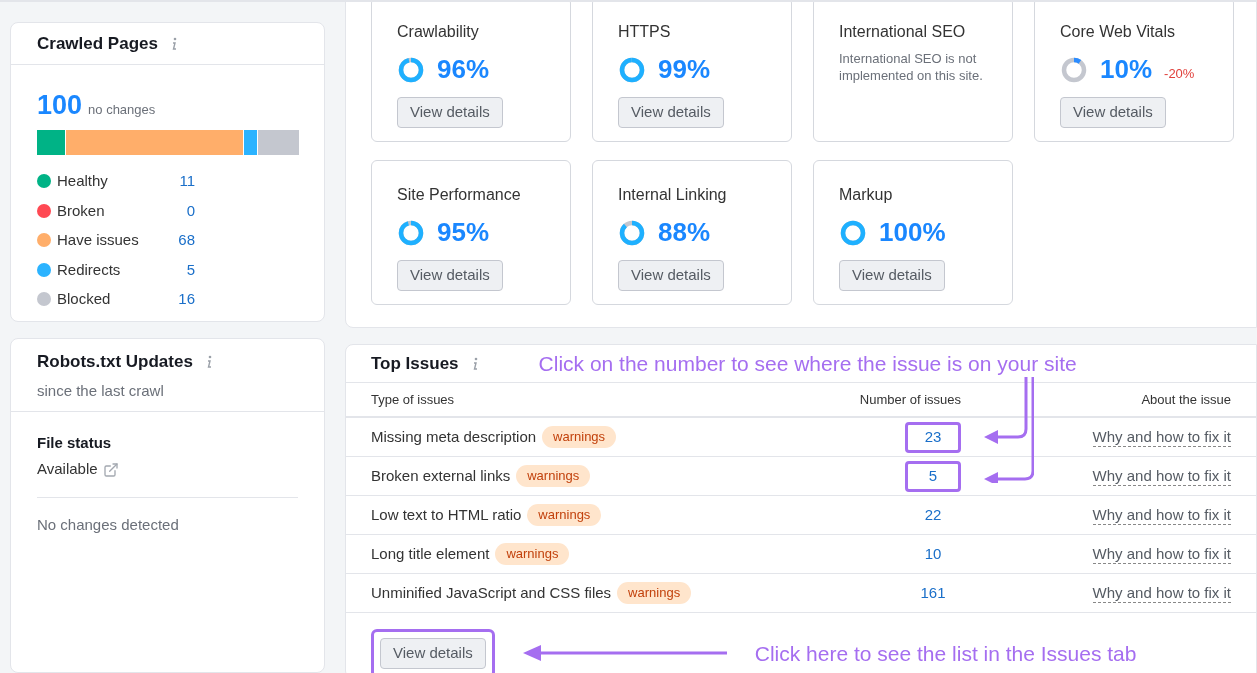  Describe the element at coordinates (684, 232) in the screenshot. I see `score-value: 88%` at that location.